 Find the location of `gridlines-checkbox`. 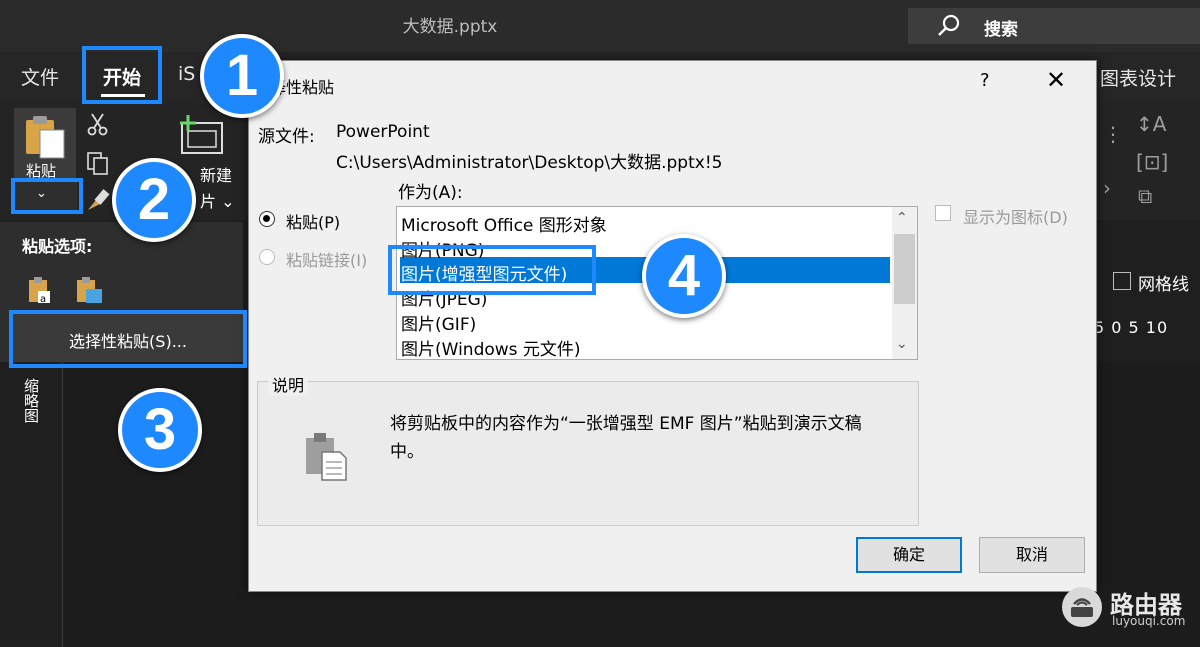

gridlines-checkbox is located at coordinates (1122, 281).